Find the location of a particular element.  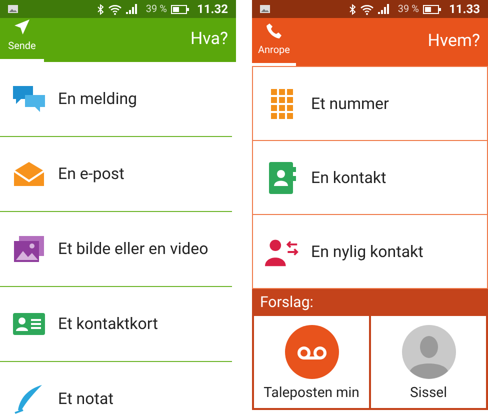

address-book-icon is located at coordinates (282, 178).